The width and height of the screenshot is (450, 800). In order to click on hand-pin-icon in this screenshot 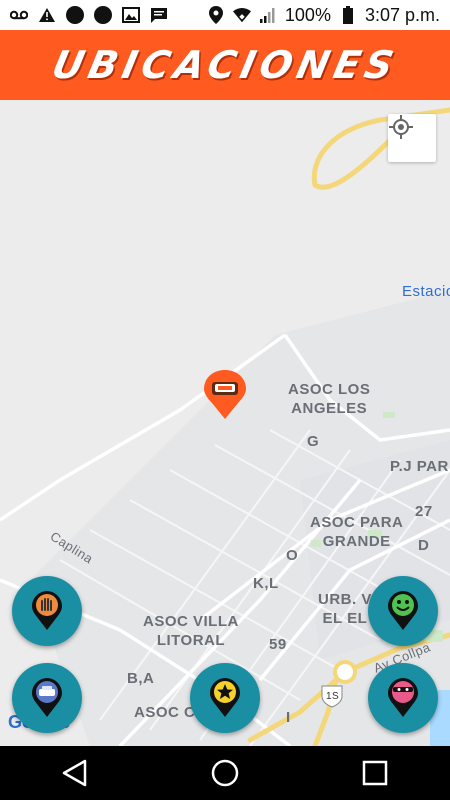, I will do `click(47, 610)`.